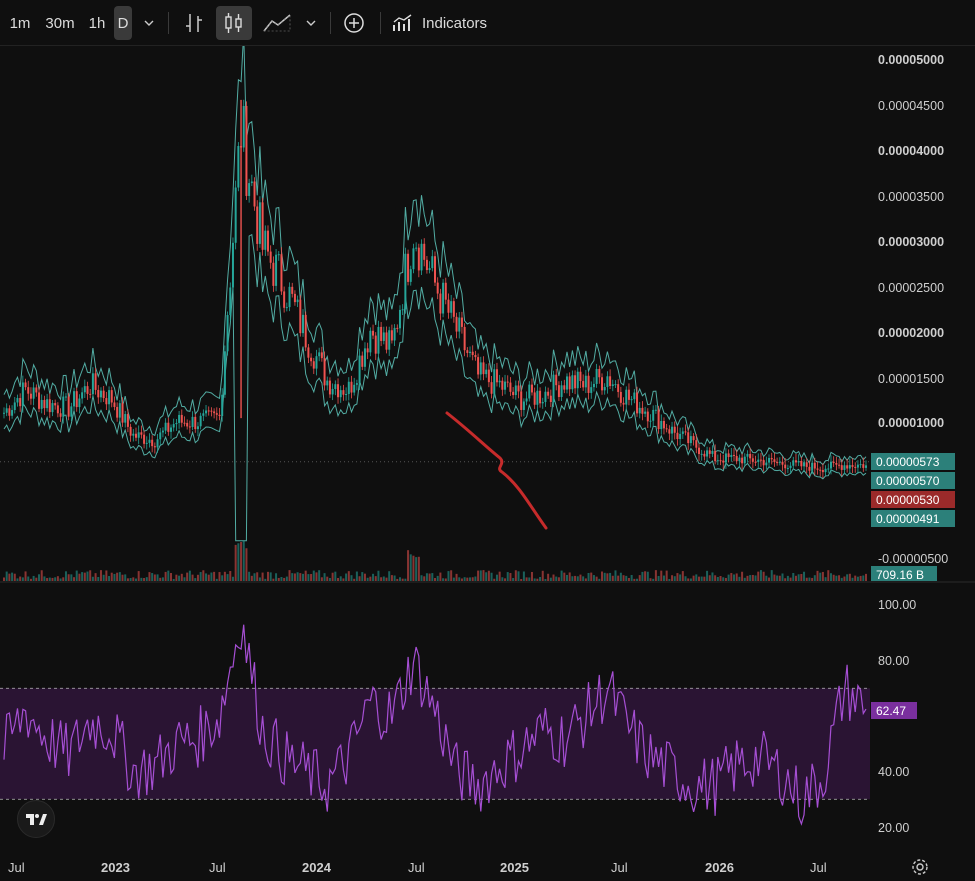 The width and height of the screenshot is (975, 881). I want to click on interval-1h-button: 1h, so click(97, 23).